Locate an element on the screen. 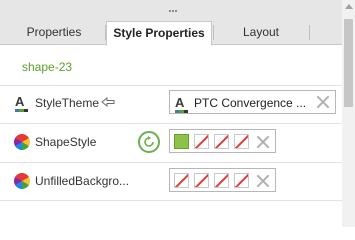 The height and width of the screenshot is (240, 355). tab-layout: Layout is located at coordinates (261, 33).